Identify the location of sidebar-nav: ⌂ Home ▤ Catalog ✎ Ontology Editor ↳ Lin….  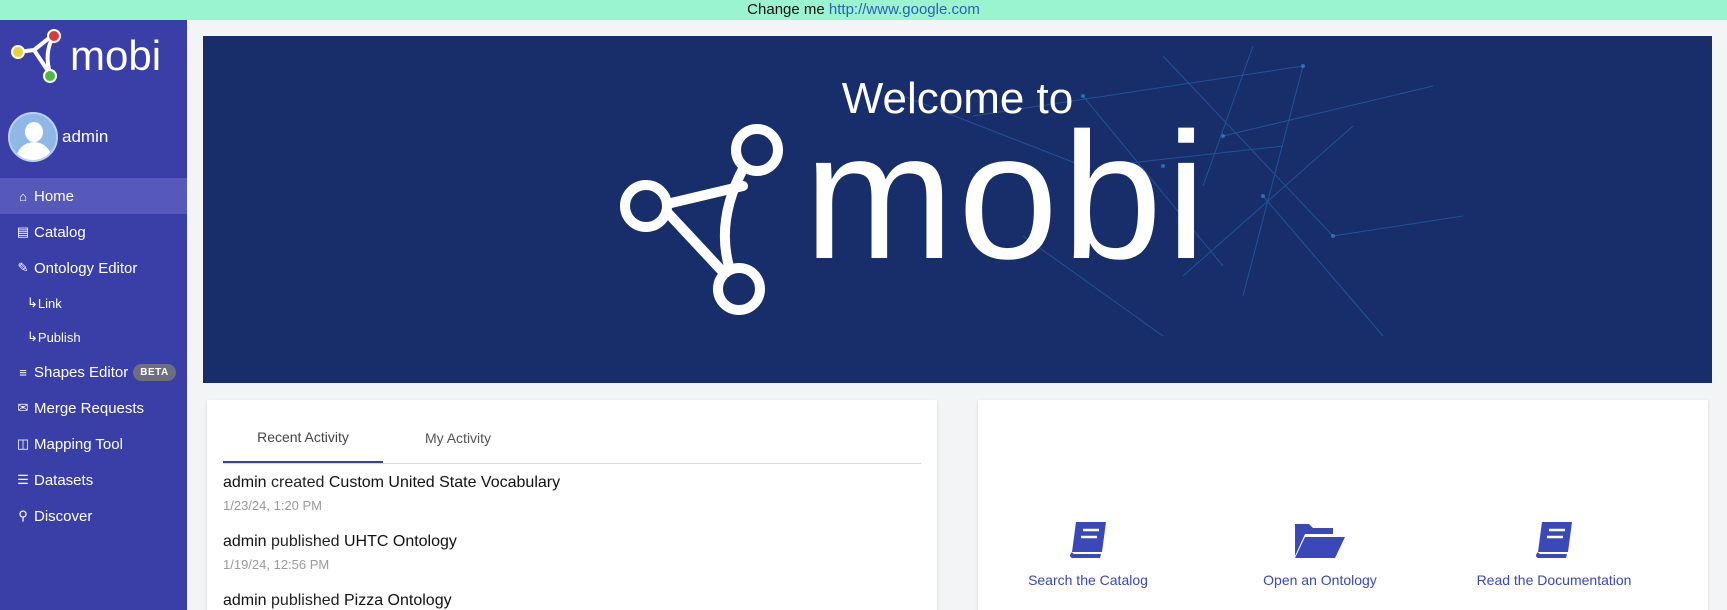
(93, 356).